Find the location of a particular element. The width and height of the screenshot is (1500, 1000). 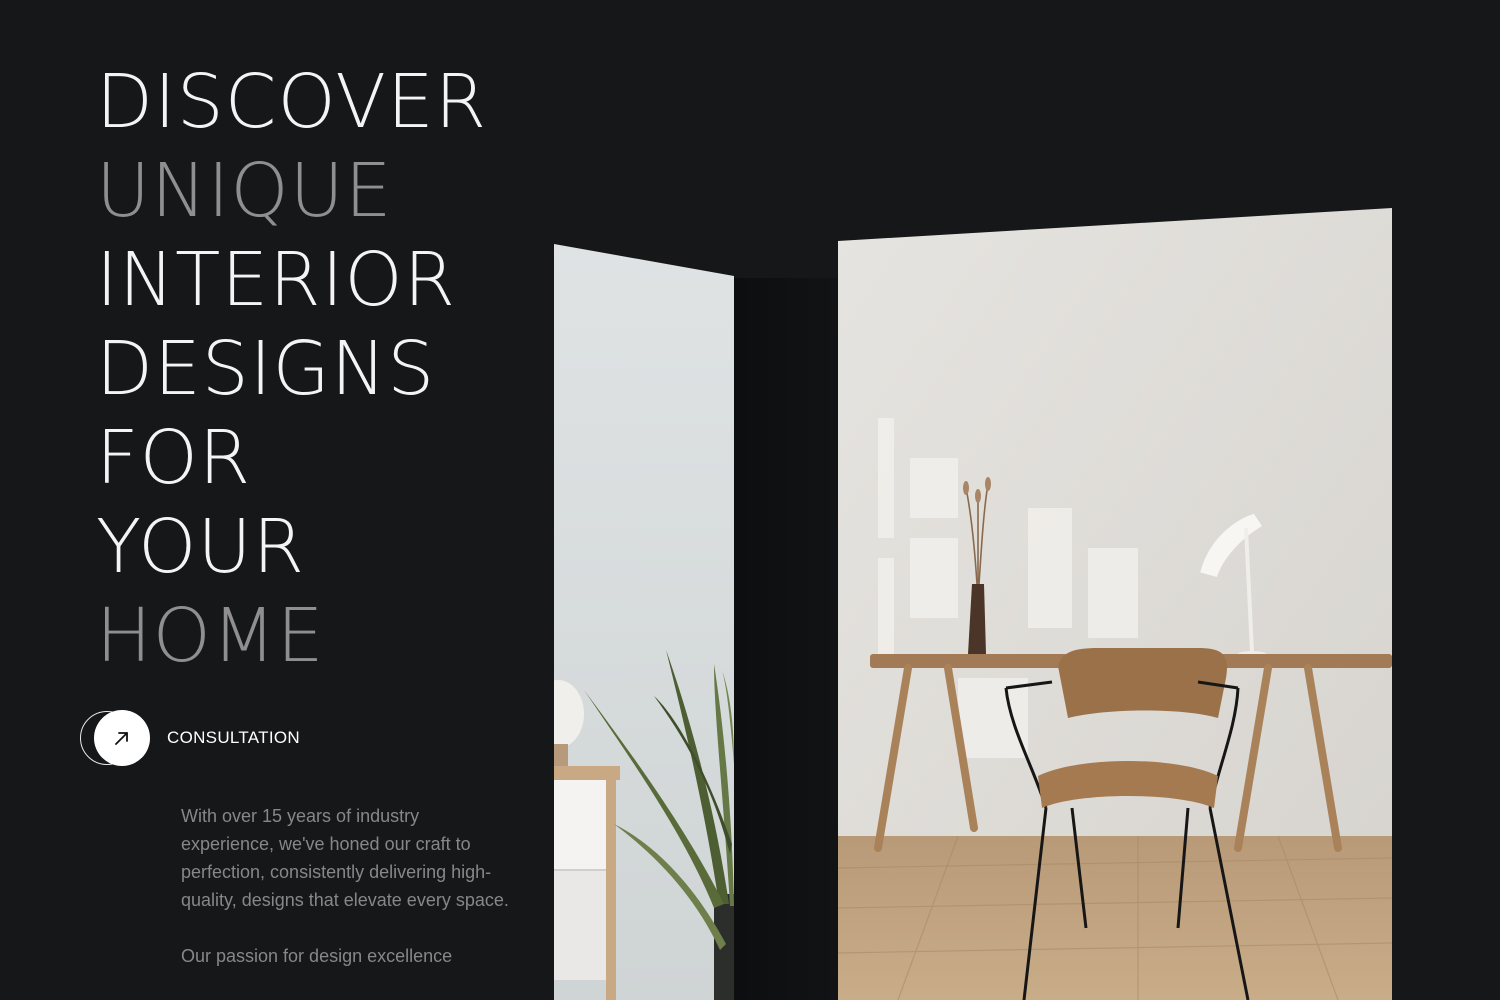

consultation-button: CONSULTATION is located at coordinates (190, 738).